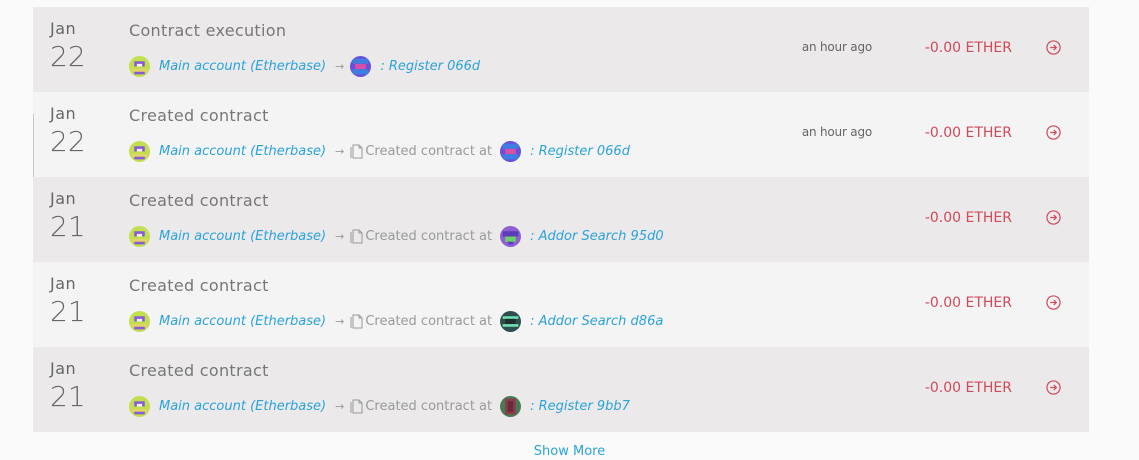 This screenshot has width=1139, height=460. What do you see at coordinates (596, 321) in the screenshot?
I see `contract-link: : Addor Search d86a` at bounding box center [596, 321].